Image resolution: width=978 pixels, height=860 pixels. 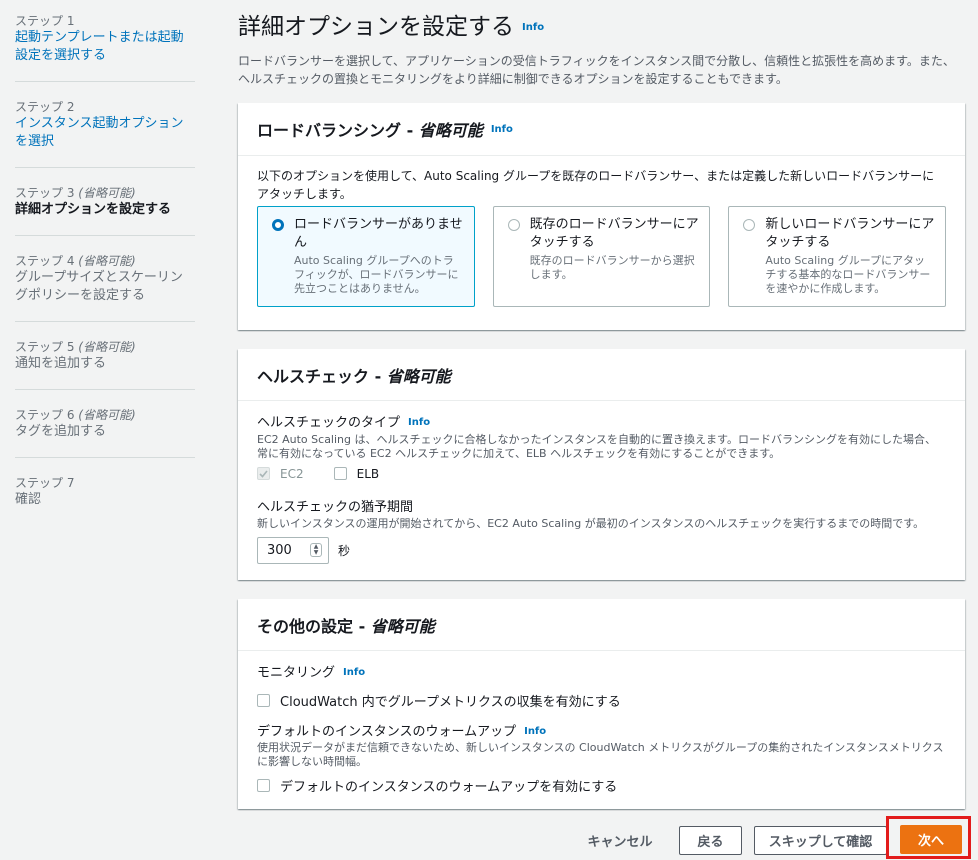 What do you see at coordinates (376, 27) in the screenshot?
I see `page-title-text: 詳細オプションを設定する` at bounding box center [376, 27].